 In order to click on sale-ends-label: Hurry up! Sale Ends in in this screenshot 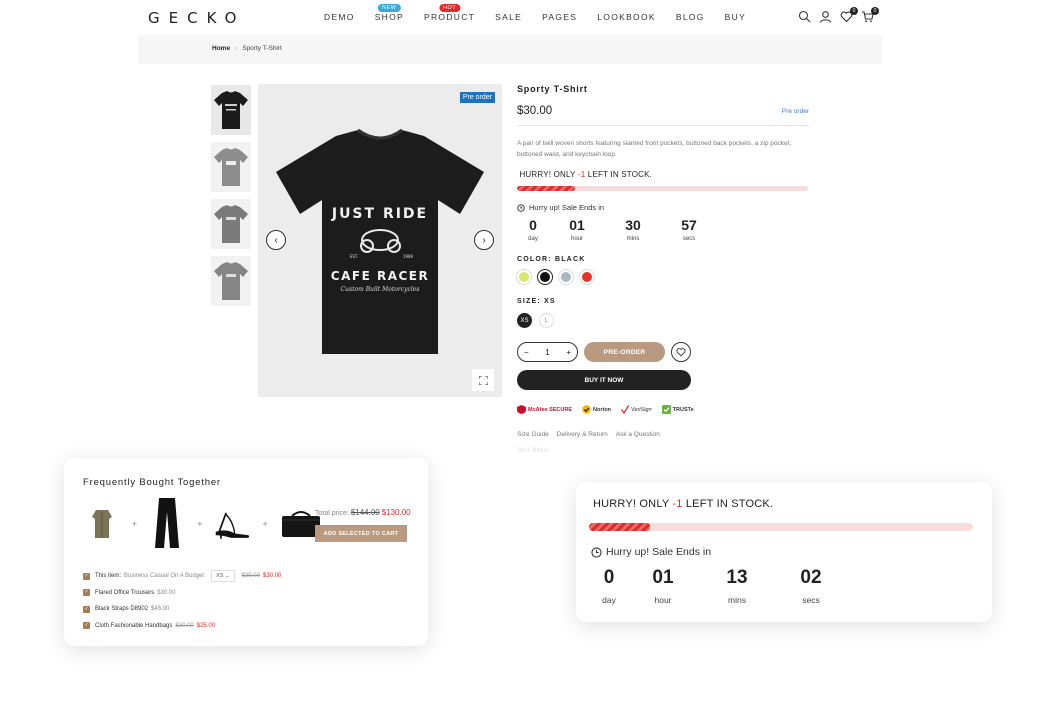, I will do `click(567, 207)`.